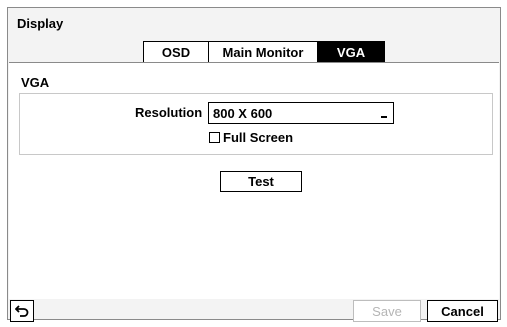 The image size is (507, 327). Describe the element at coordinates (169, 112) in the screenshot. I see `resolution-label: Resolution` at that location.